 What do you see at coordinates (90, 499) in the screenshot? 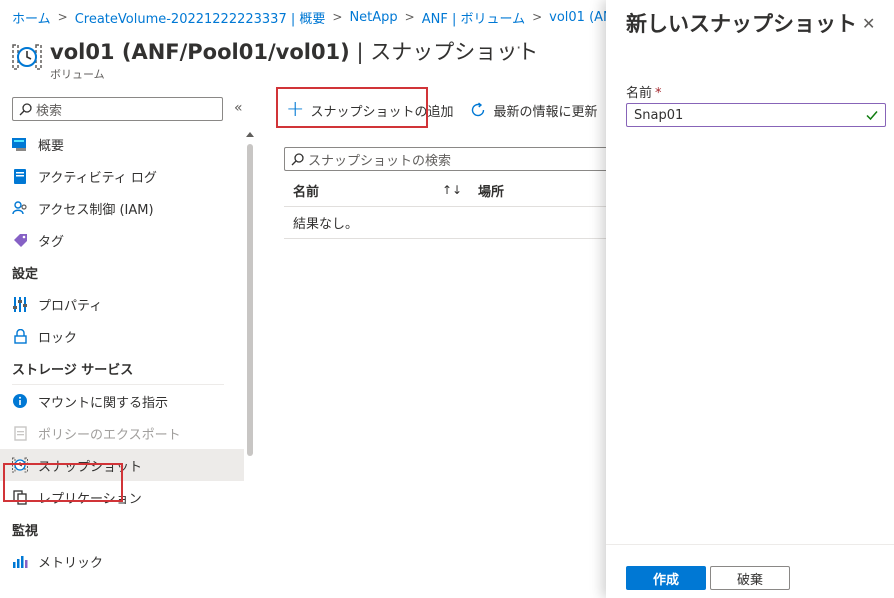
I see `sidebar-item-label: レプリケーション` at bounding box center [90, 499].